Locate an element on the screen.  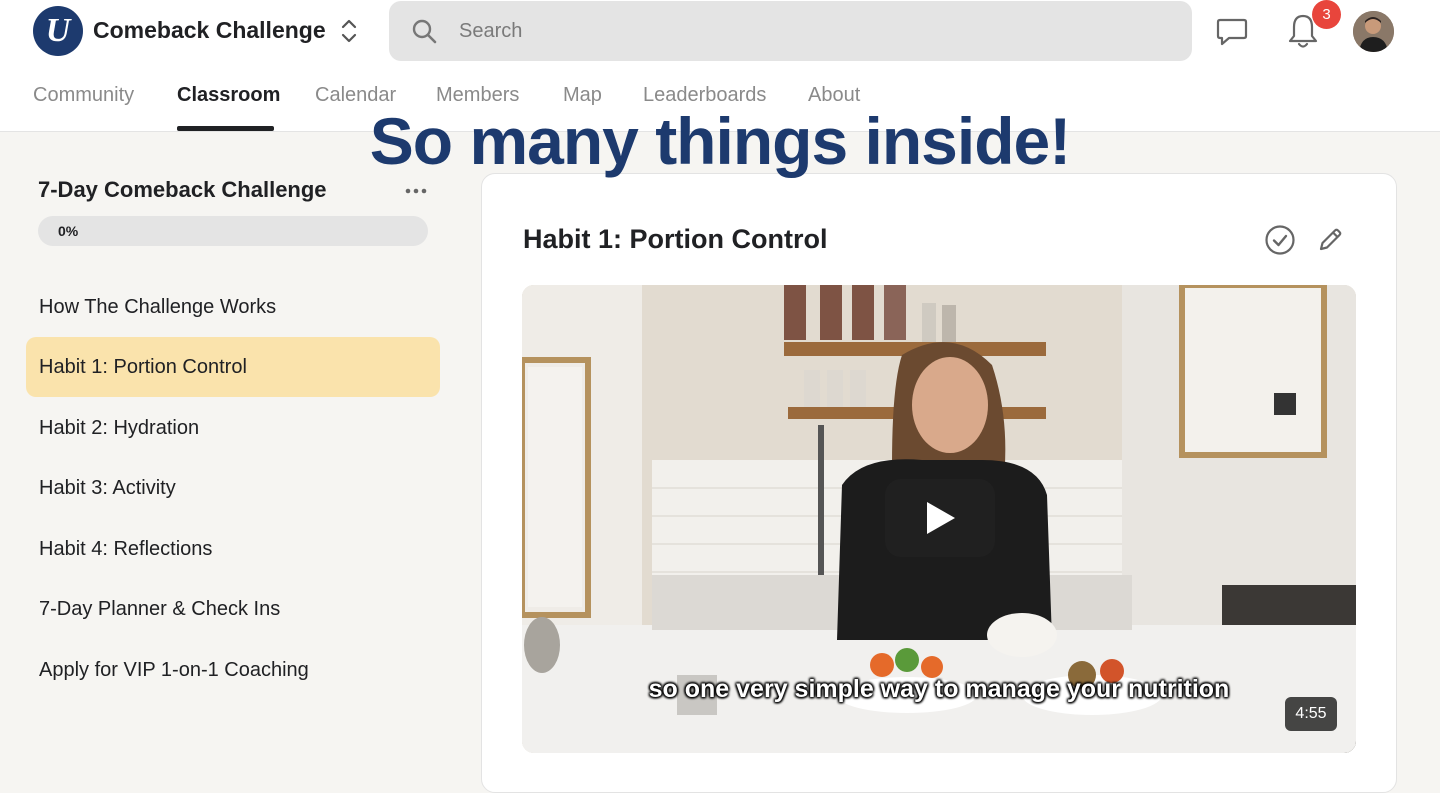
pencil-icon is located at coordinates (1330, 240).